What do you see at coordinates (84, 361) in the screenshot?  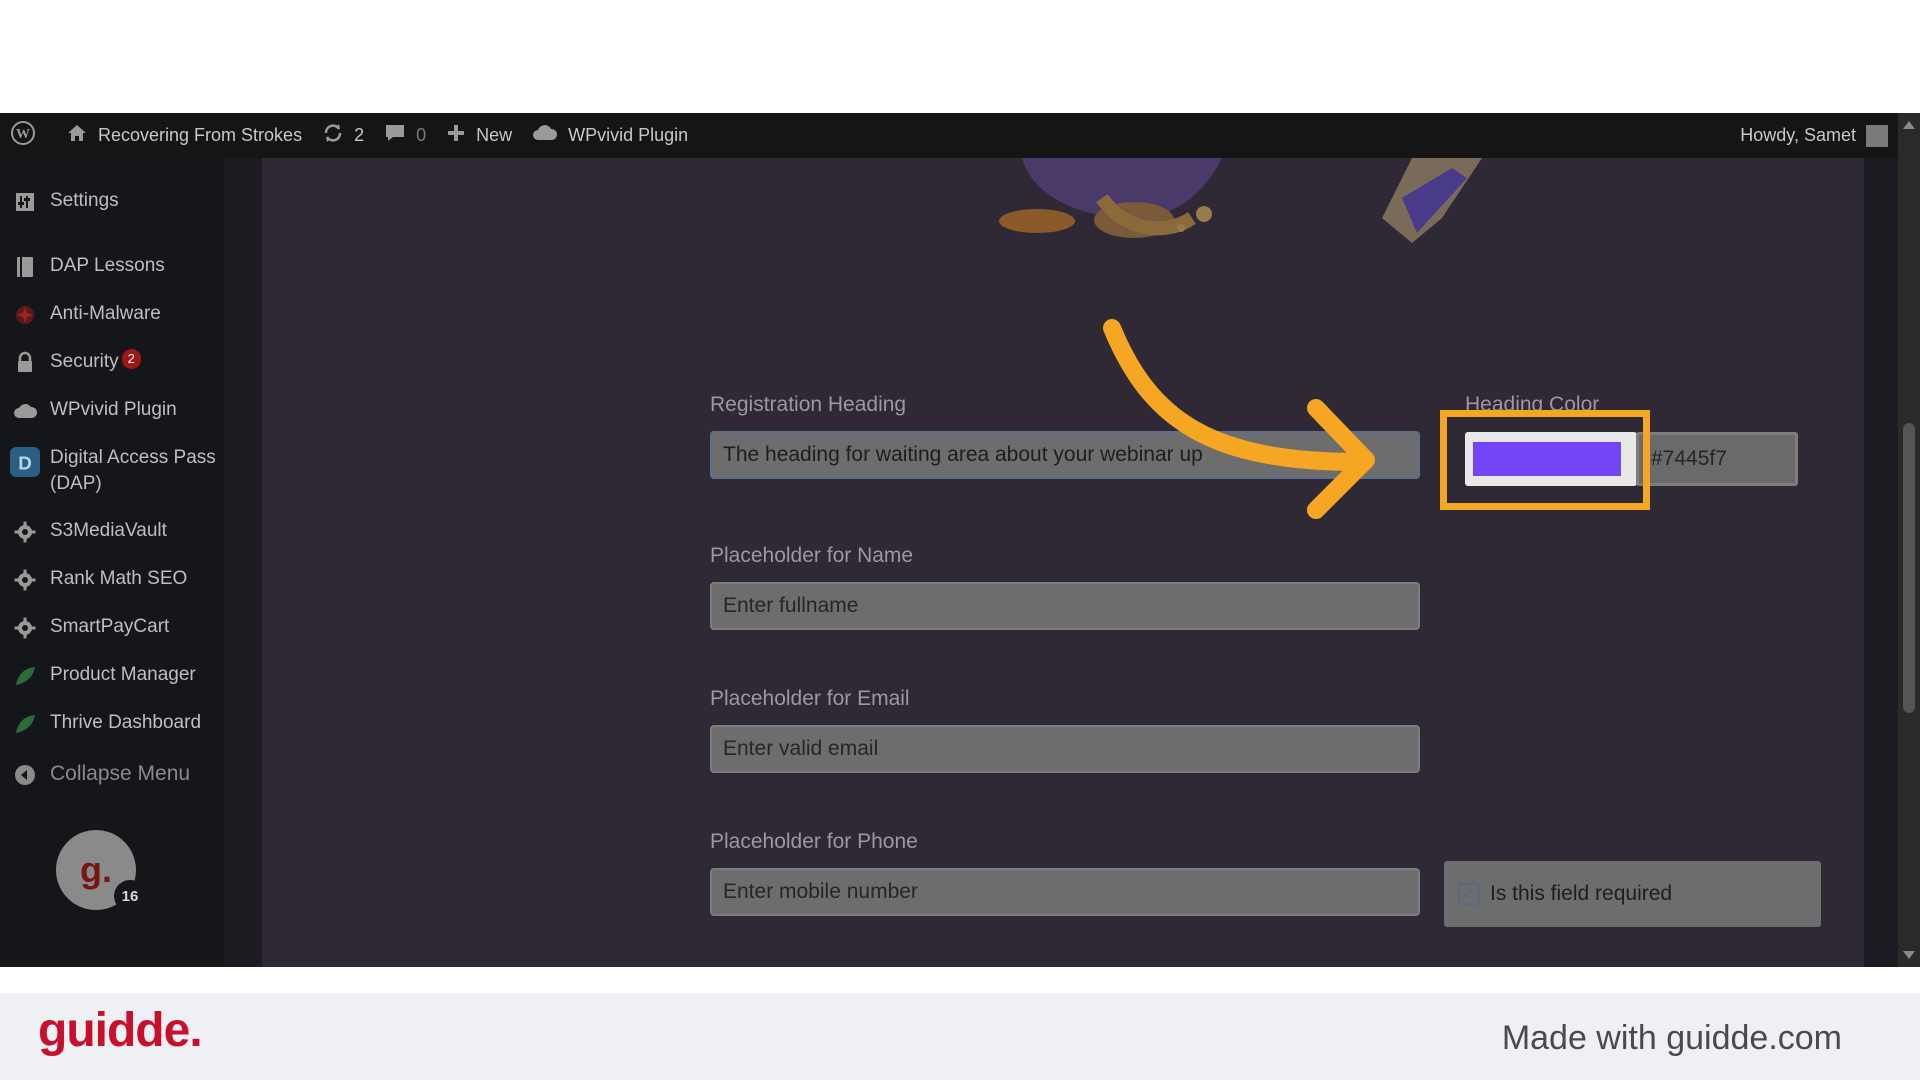 I see `sidebar-item-label: Security` at bounding box center [84, 361].